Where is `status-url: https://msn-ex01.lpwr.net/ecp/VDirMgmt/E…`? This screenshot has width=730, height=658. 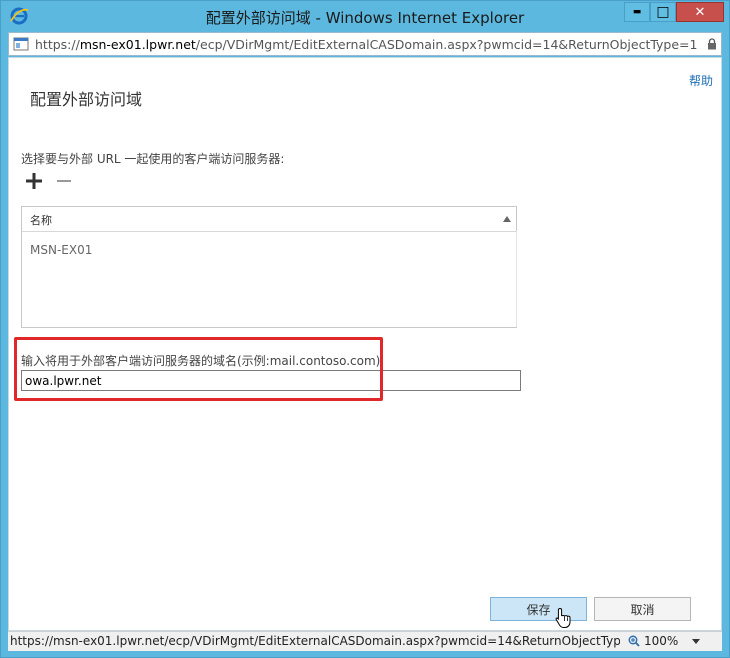
status-url: https://msn-ex01.lpwr.net/ecp/VDirMgmt/E… is located at coordinates (315, 641).